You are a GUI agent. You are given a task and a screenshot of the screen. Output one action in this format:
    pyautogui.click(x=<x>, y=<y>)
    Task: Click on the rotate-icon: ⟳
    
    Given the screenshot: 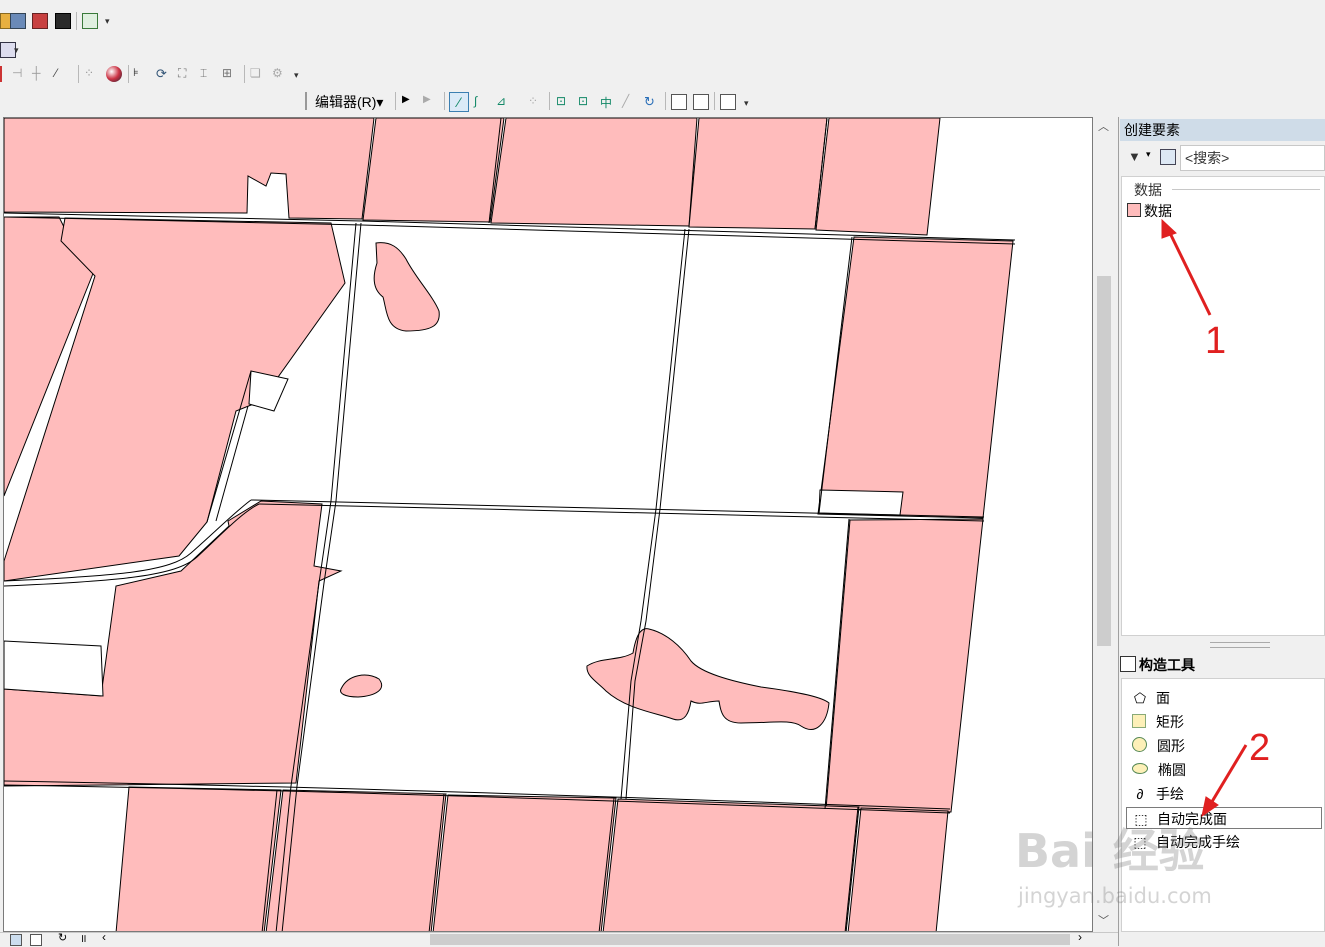 What is the action you would take?
    pyautogui.click(x=164, y=74)
    